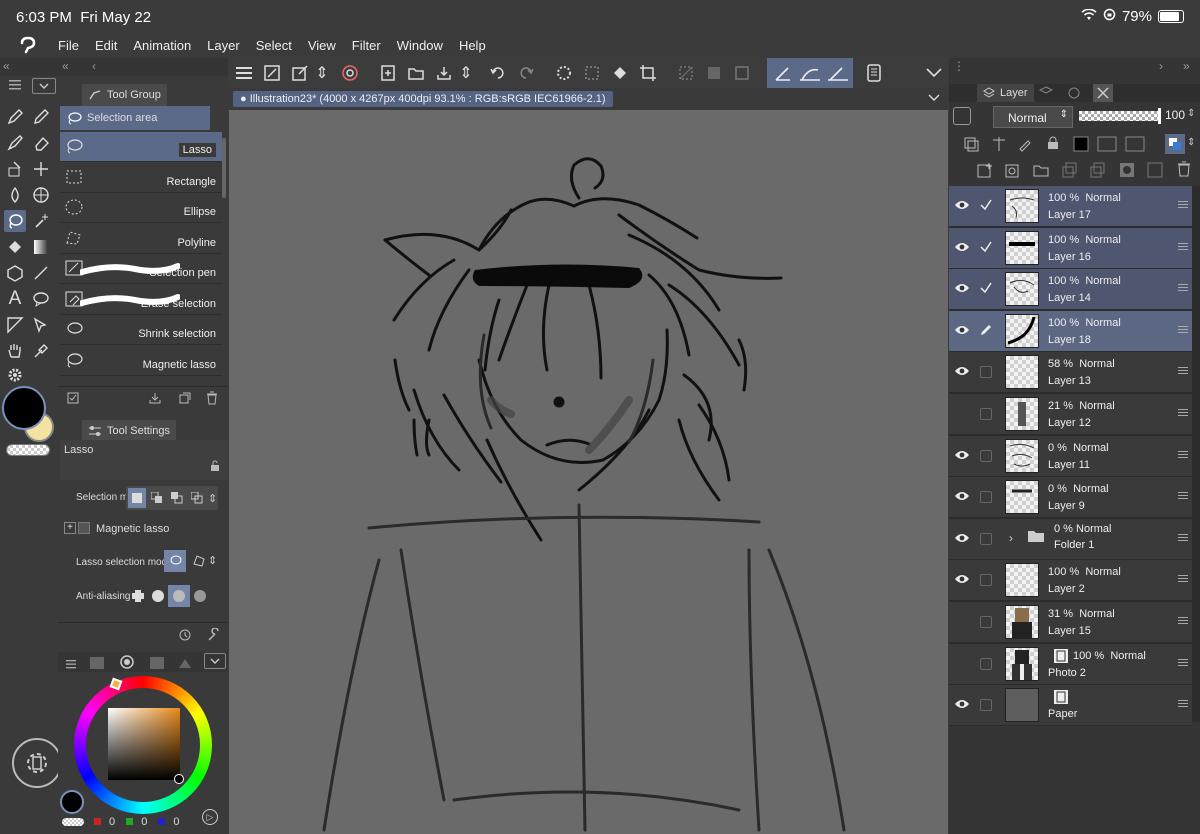  Describe the element at coordinates (1161, 66) in the screenshot. I see `expand-right-icon: ›` at that location.